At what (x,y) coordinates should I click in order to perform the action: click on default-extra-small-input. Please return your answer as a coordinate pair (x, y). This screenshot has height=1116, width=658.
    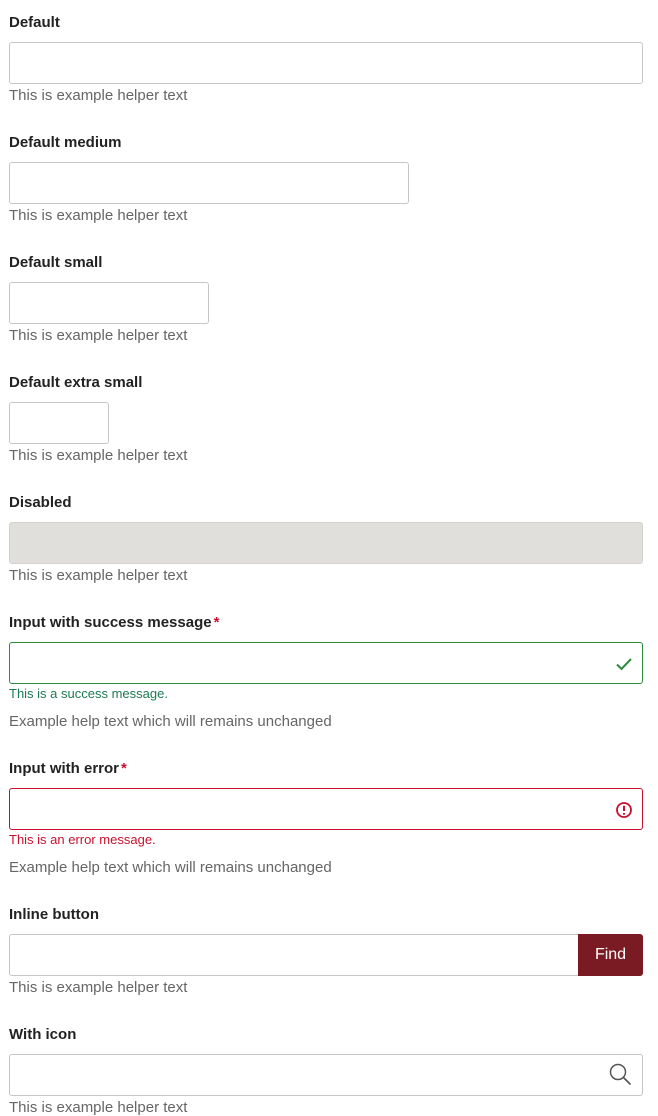
    Looking at the image, I should click on (59, 423).